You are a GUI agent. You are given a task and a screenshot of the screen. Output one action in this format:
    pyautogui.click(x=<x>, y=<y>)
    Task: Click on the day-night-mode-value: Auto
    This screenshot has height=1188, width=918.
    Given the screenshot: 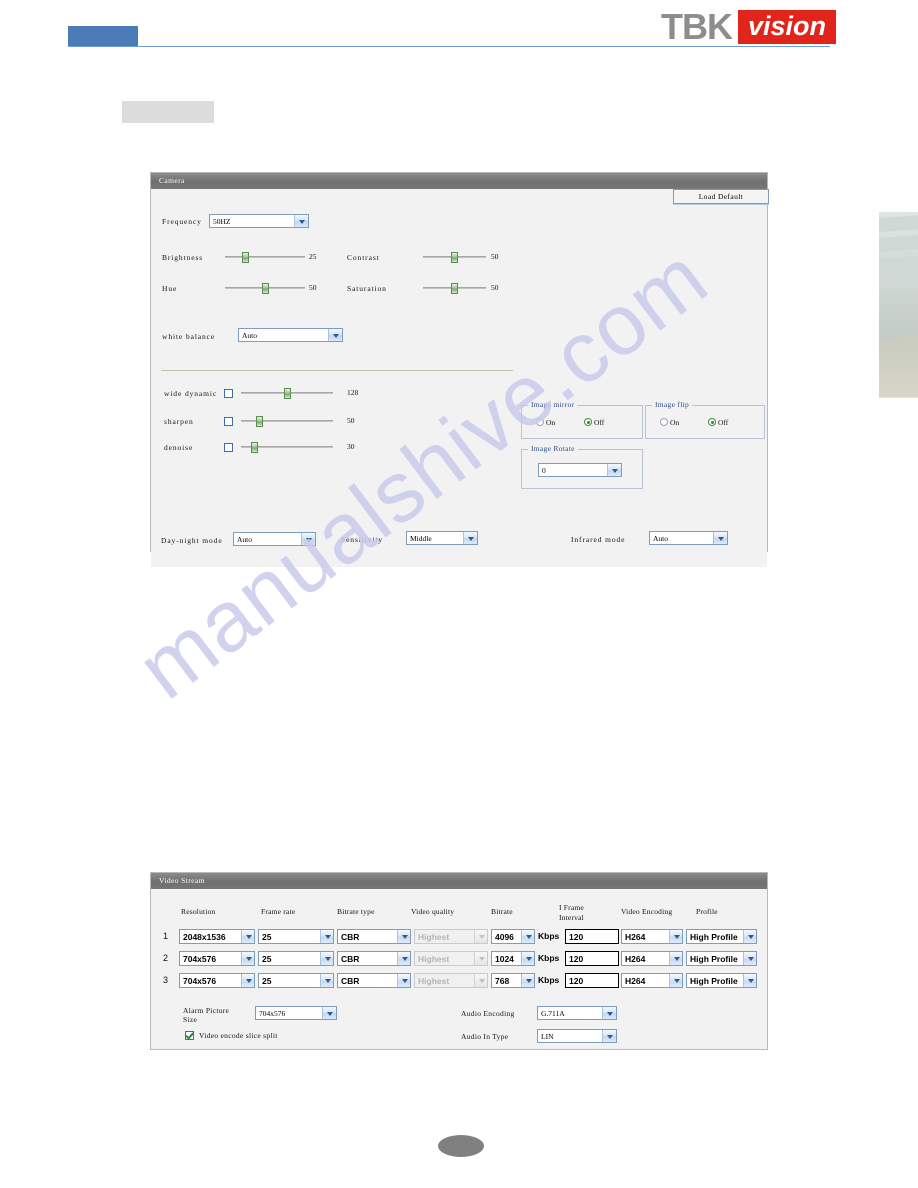 What is the action you would take?
    pyautogui.click(x=244, y=539)
    